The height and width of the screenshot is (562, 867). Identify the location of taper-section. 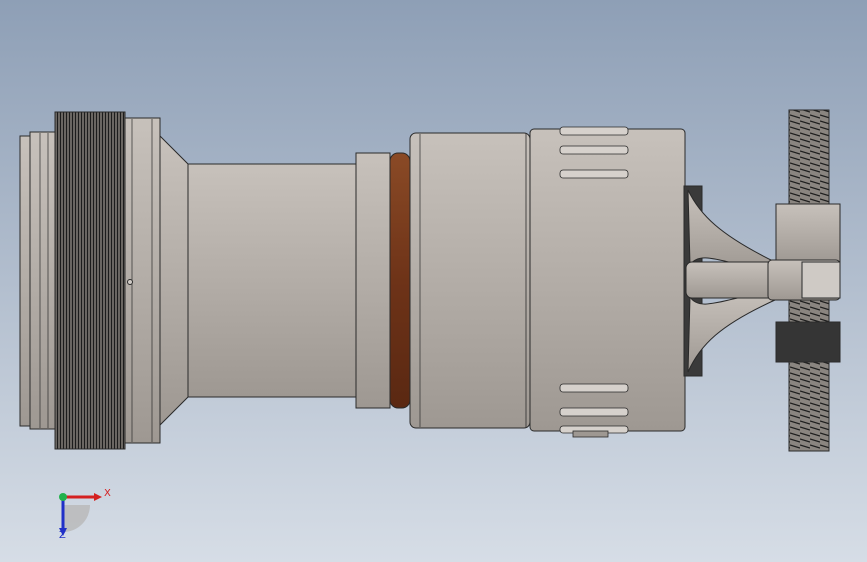
(174, 280).